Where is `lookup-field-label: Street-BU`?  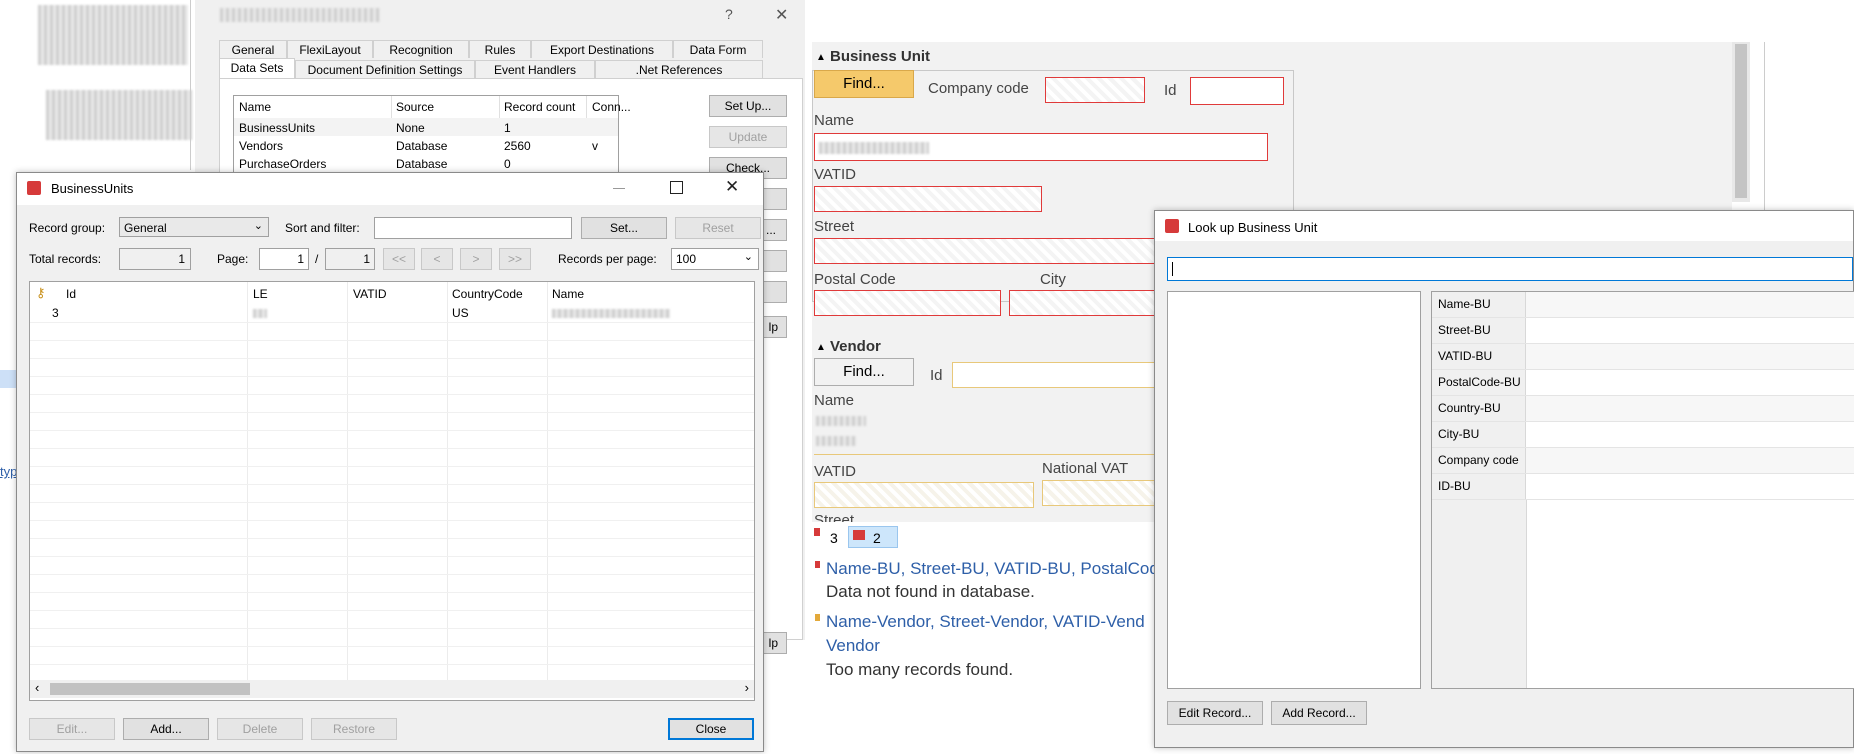 lookup-field-label: Street-BU is located at coordinates (1479, 330).